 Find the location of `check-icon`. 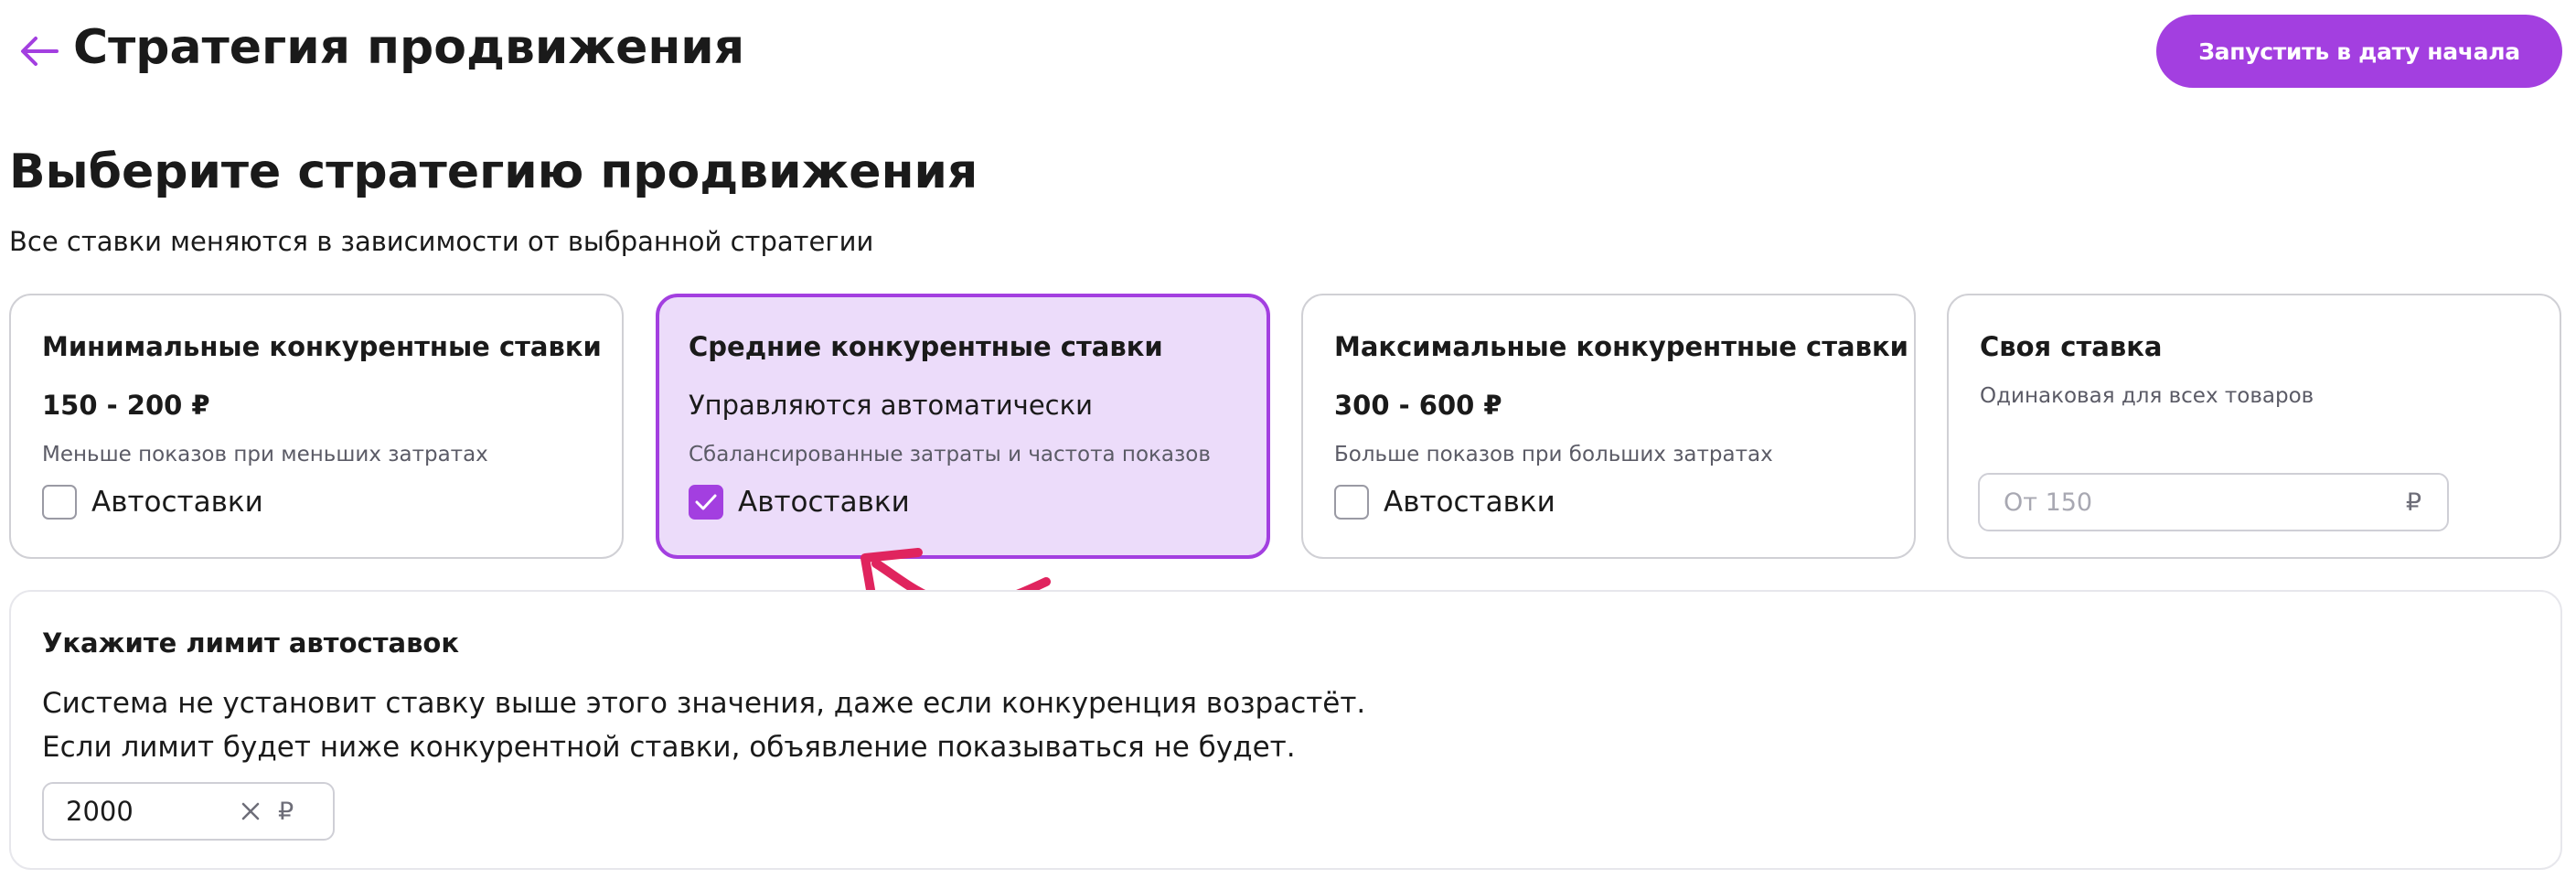

check-icon is located at coordinates (706, 502).